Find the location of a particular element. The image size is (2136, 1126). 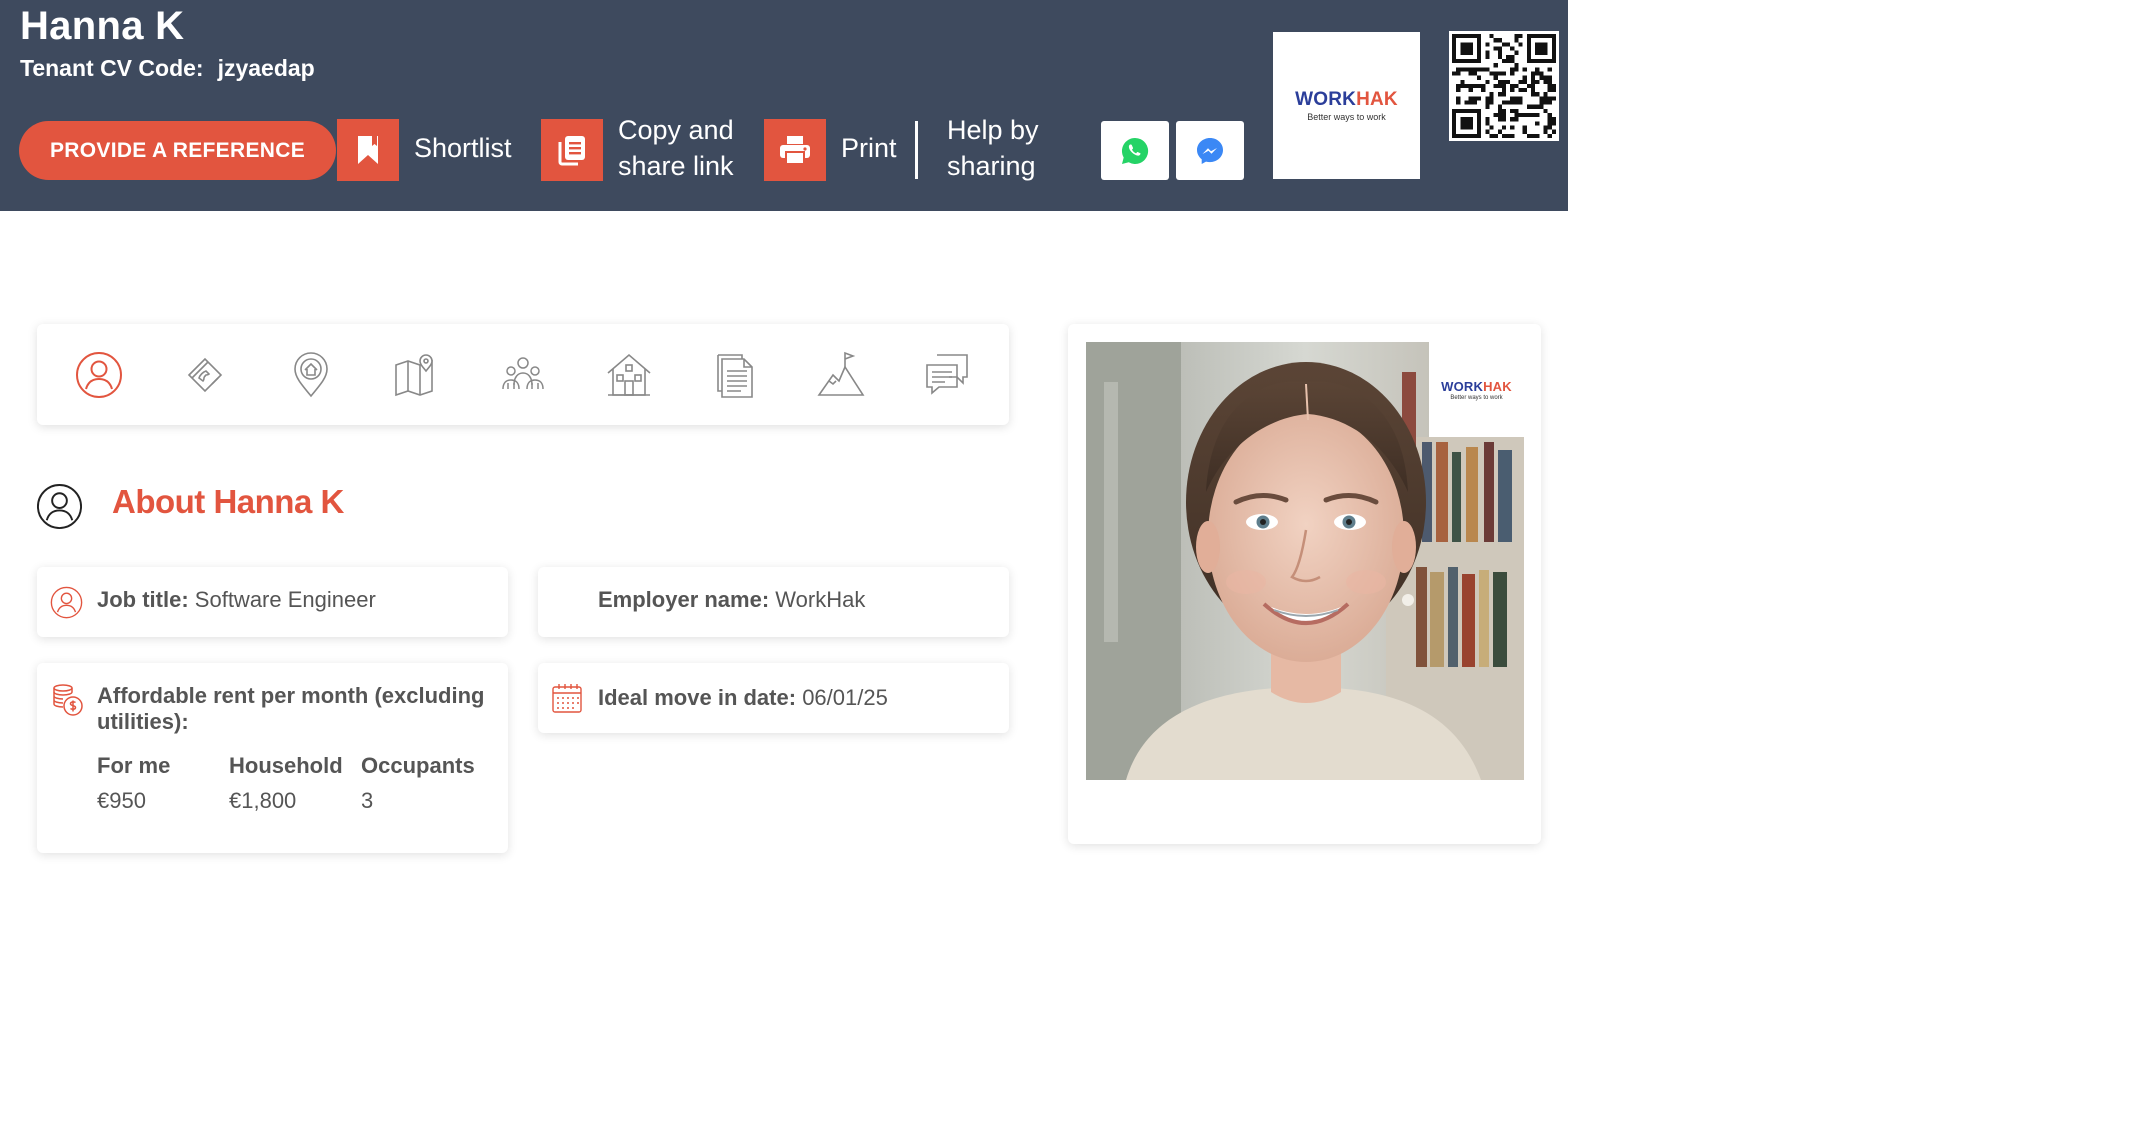

provide-reference-button: PROVIDE A REFERENCE is located at coordinates (177, 150).